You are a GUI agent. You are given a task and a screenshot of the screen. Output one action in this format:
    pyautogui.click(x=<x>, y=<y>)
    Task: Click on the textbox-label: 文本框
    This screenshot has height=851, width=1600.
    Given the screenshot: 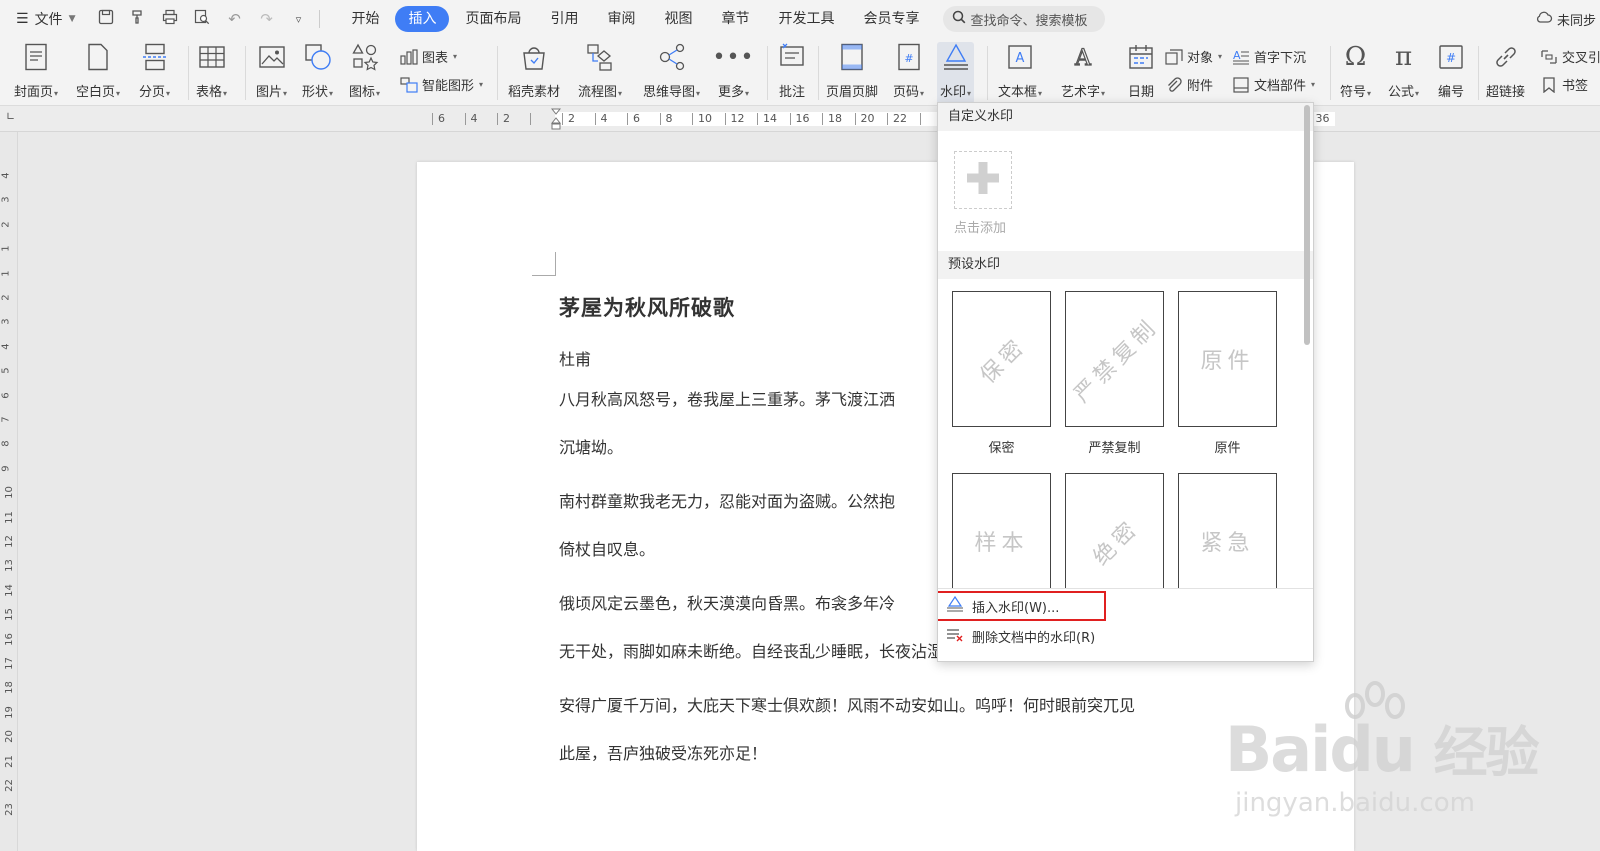 What is the action you would take?
    pyautogui.click(x=1018, y=92)
    